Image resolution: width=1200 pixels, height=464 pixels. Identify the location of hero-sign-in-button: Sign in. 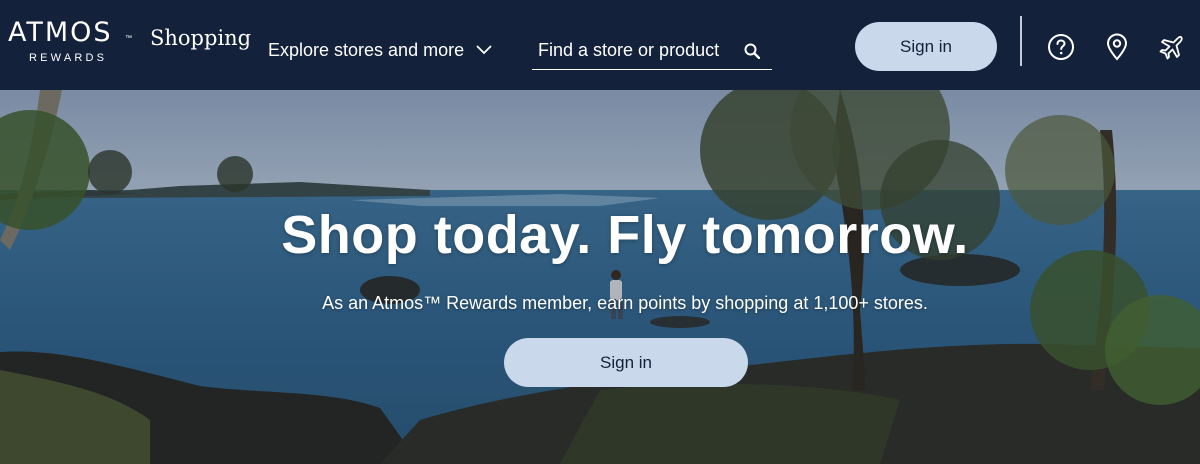
(626, 362).